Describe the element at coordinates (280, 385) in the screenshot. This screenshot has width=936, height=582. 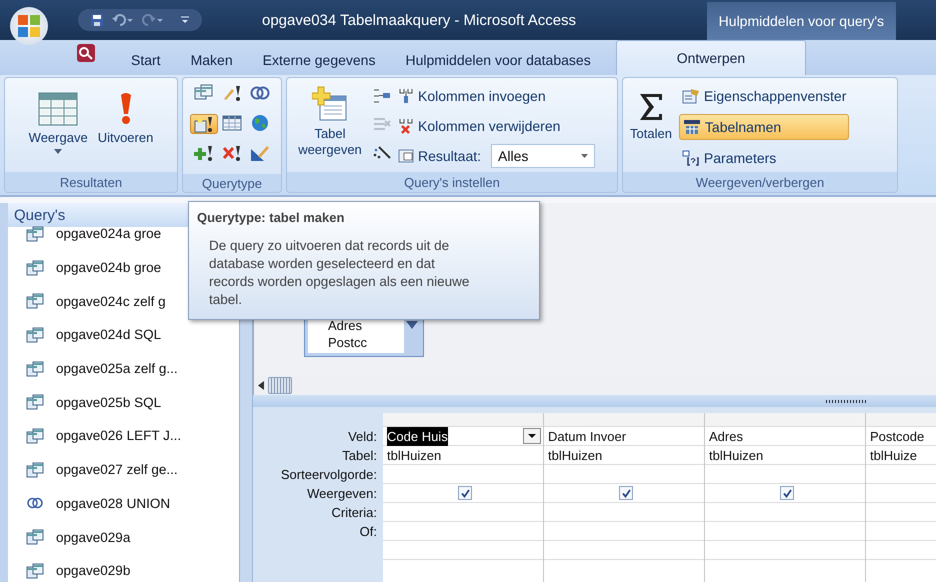
I see `scrollbar-thumb` at that location.